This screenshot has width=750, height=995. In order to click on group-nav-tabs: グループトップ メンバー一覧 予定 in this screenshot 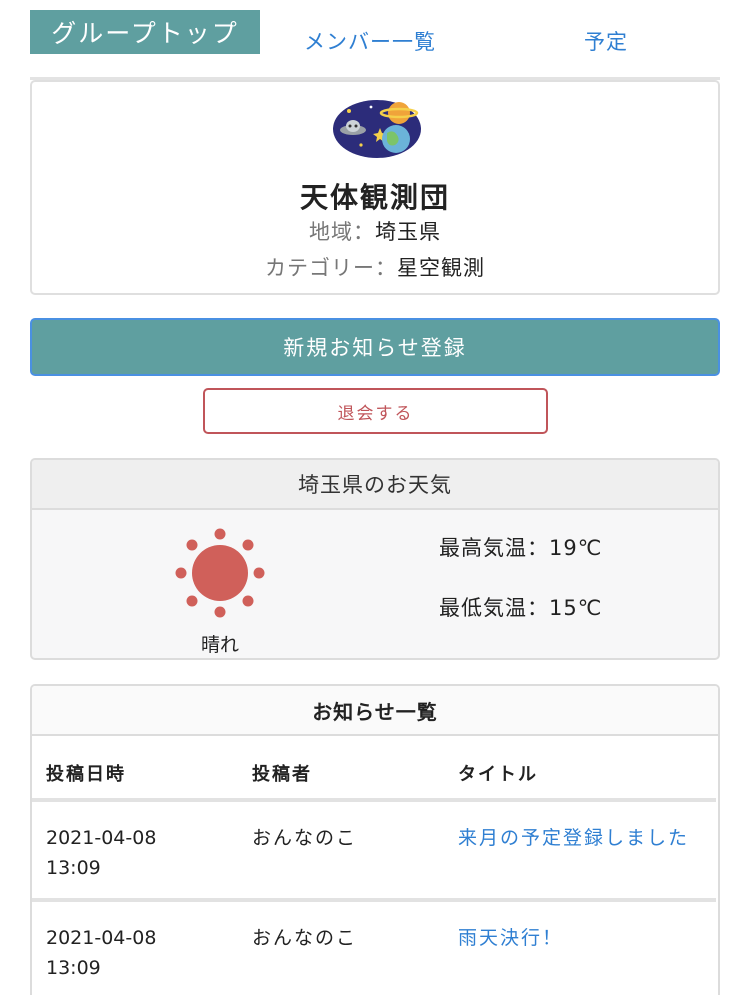, I will do `click(375, 43)`.